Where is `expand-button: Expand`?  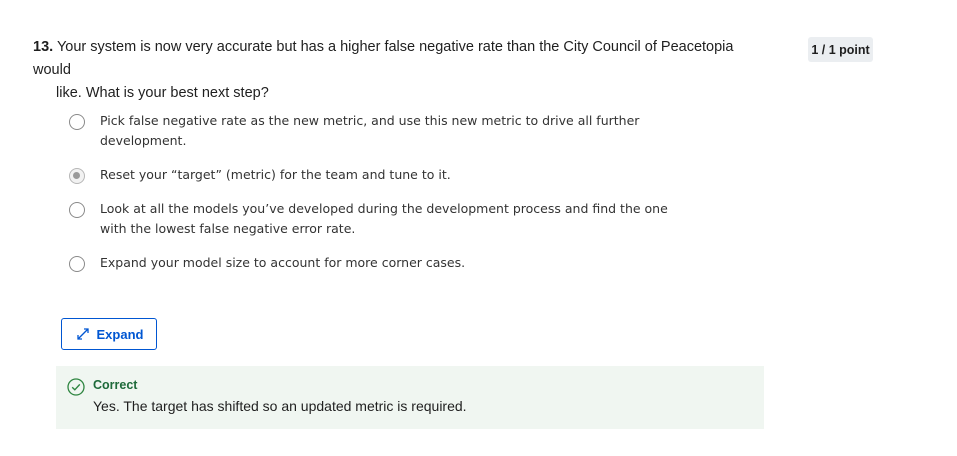 expand-button: Expand is located at coordinates (109, 334).